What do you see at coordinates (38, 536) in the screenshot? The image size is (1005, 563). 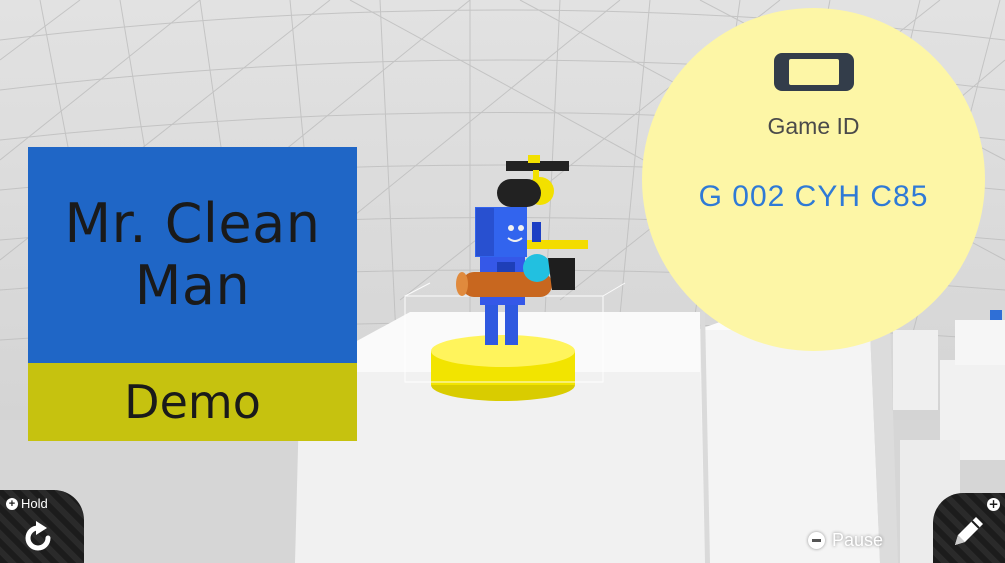 I see `rotate-icon` at bounding box center [38, 536].